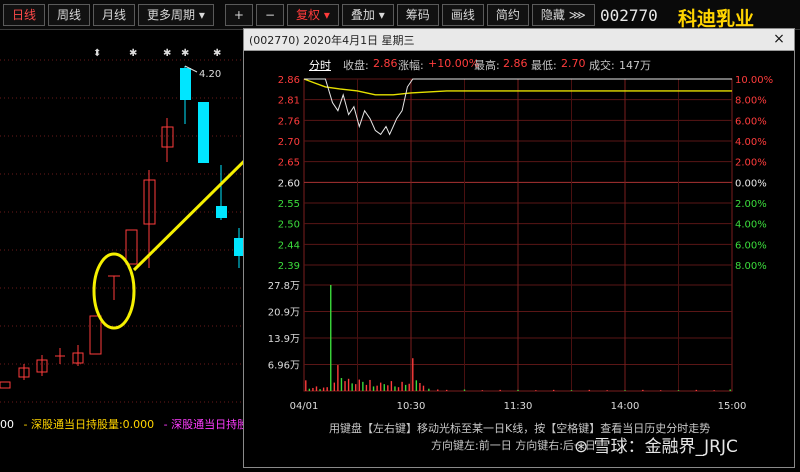 The height and width of the screenshot is (472, 800). What do you see at coordinates (552, 14) in the screenshot?
I see `hide-label: 隐藏` at bounding box center [552, 14].